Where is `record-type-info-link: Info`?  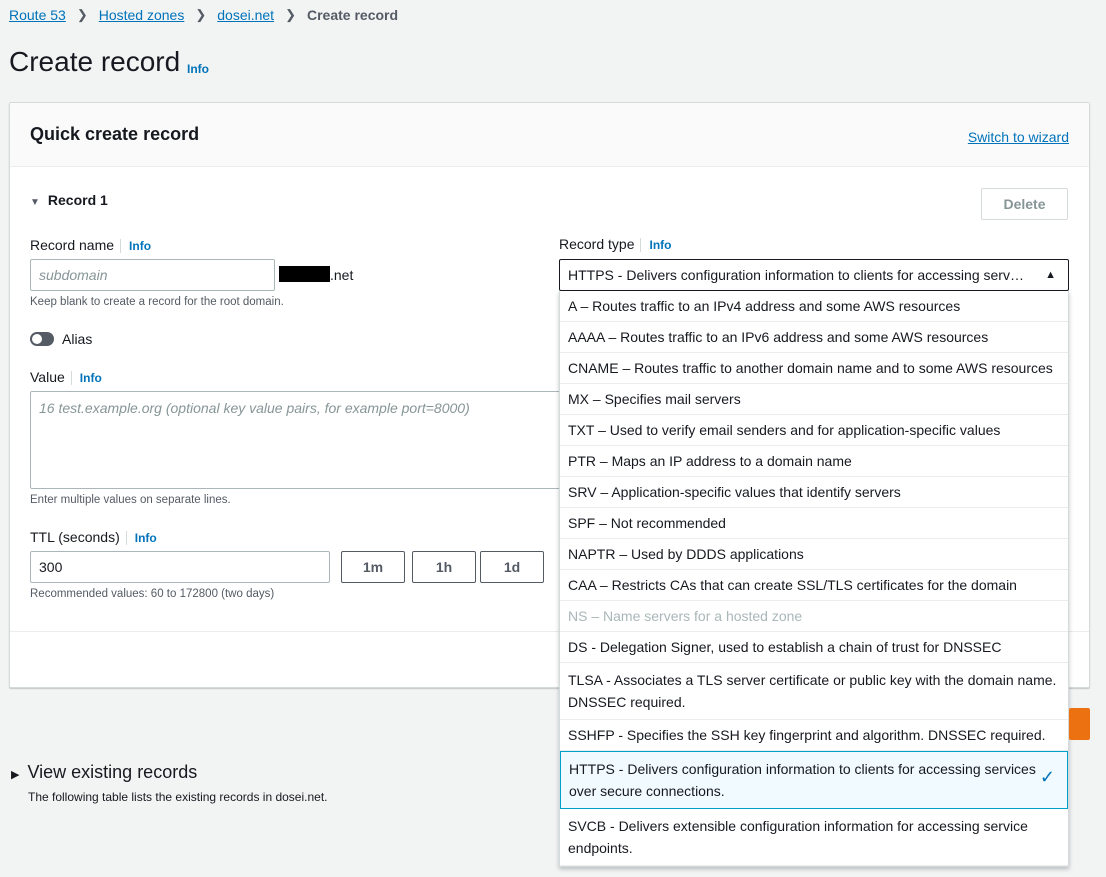
record-type-info-link: Info is located at coordinates (656, 245).